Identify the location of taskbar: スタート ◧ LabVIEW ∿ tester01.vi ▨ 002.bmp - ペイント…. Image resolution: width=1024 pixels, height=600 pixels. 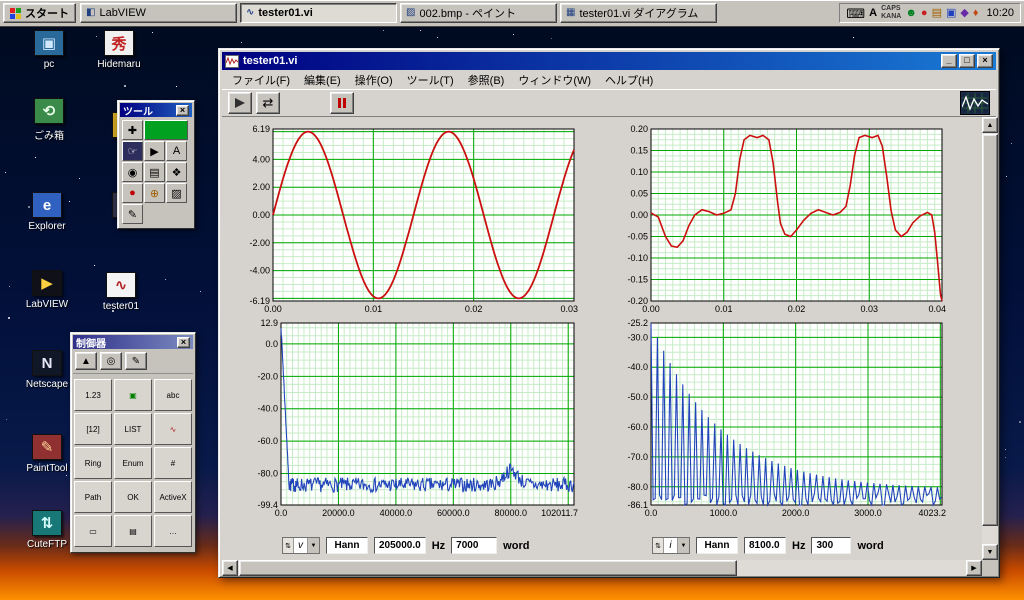
(512, 13).